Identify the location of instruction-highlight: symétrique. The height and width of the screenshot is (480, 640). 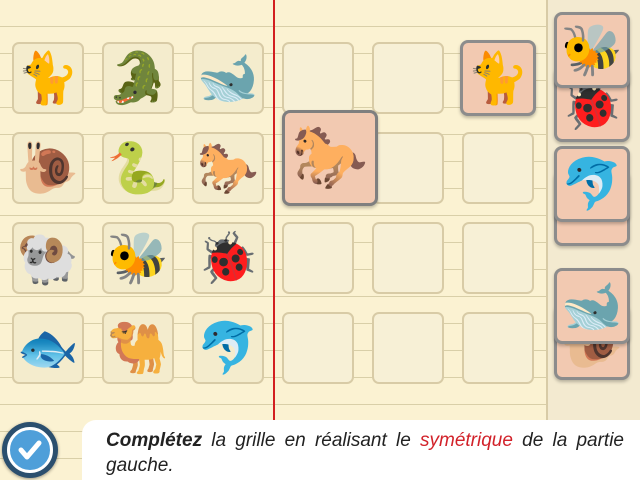
(466, 440).